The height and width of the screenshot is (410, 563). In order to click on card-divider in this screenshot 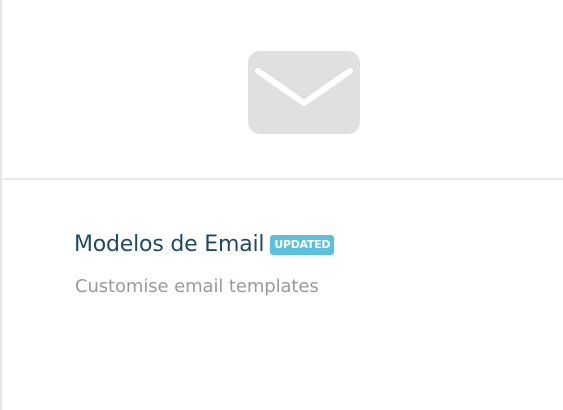, I will do `click(282, 179)`.